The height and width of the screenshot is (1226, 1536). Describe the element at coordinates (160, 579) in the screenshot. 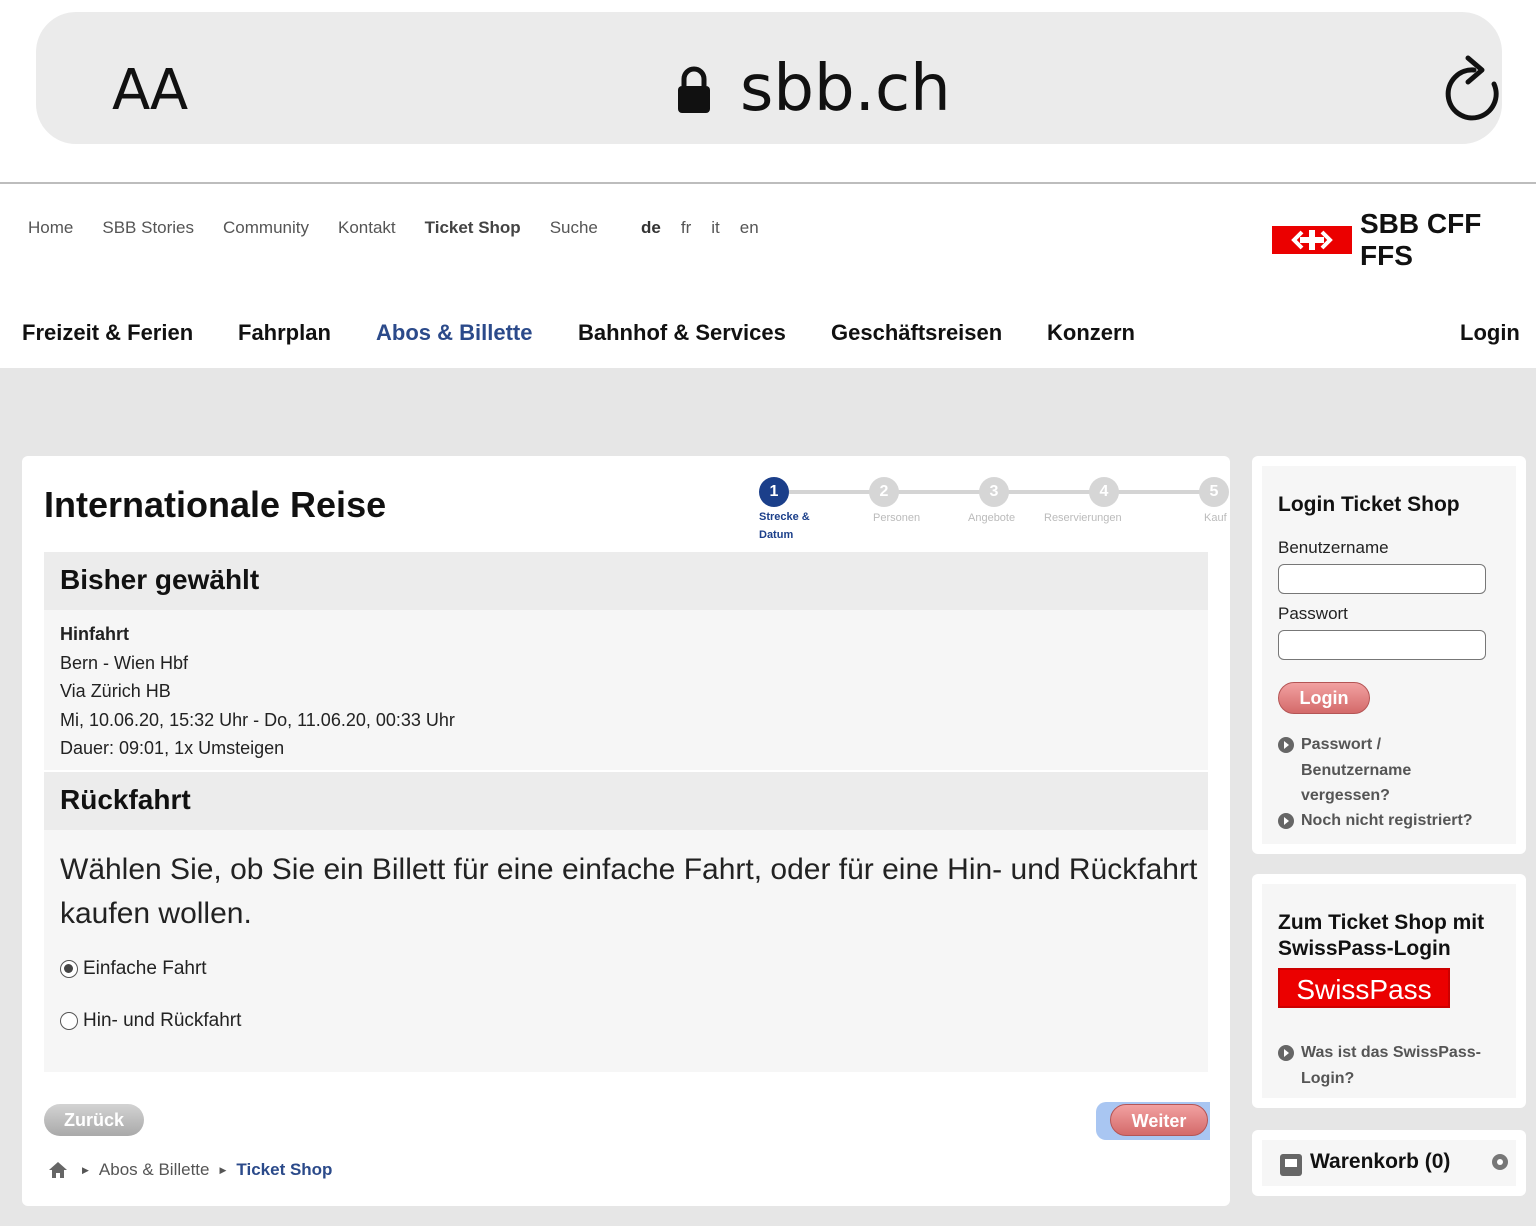

I see `selected-heading: Bisher gewählt` at that location.